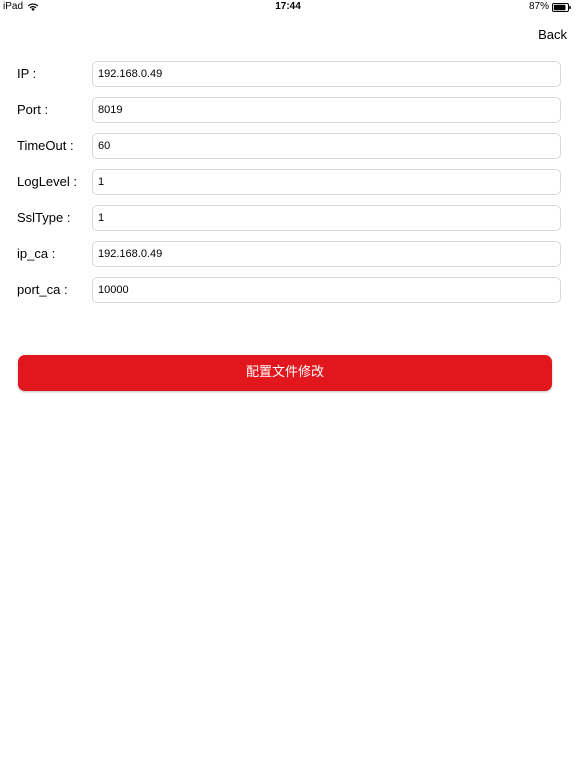 This screenshot has width=576, height=768. Describe the element at coordinates (538, 6) in the screenshot. I see `battery-percentage: 87%` at that location.